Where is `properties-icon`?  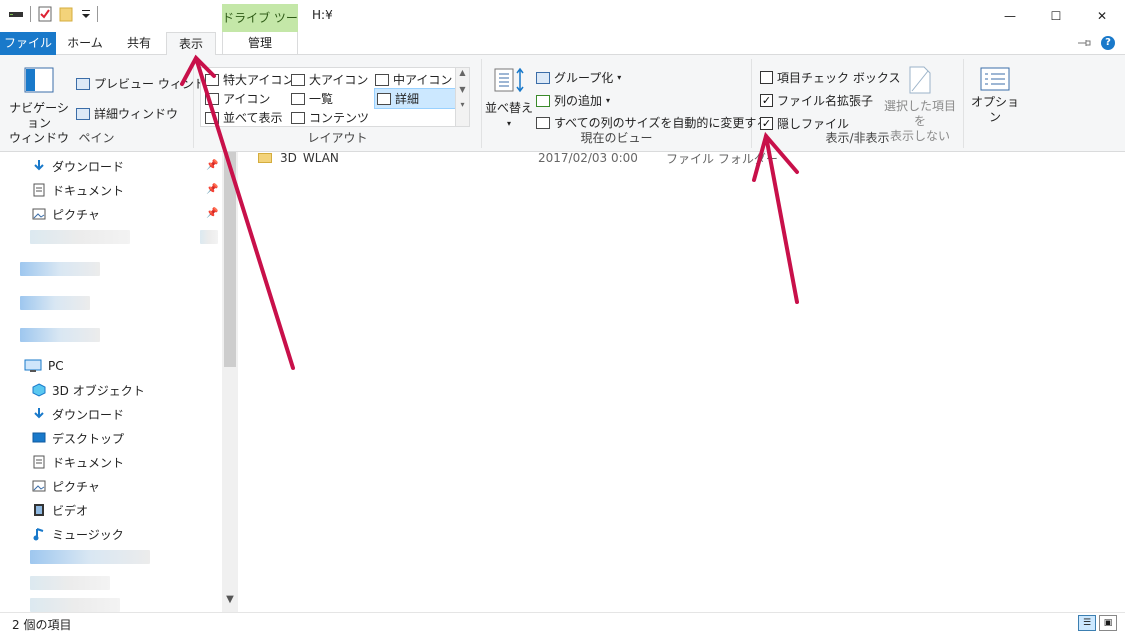 properties-icon is located at coordinates (45, 14).